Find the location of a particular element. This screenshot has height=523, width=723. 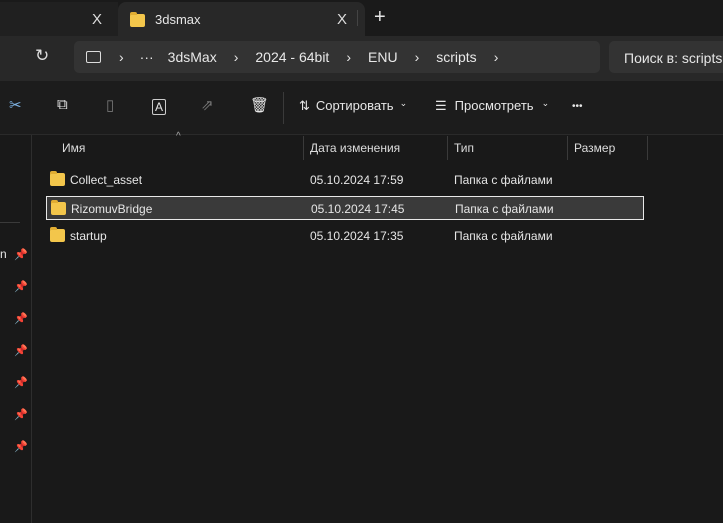

breadcrumb-enu: ENU is located at coordinates (383, 57).